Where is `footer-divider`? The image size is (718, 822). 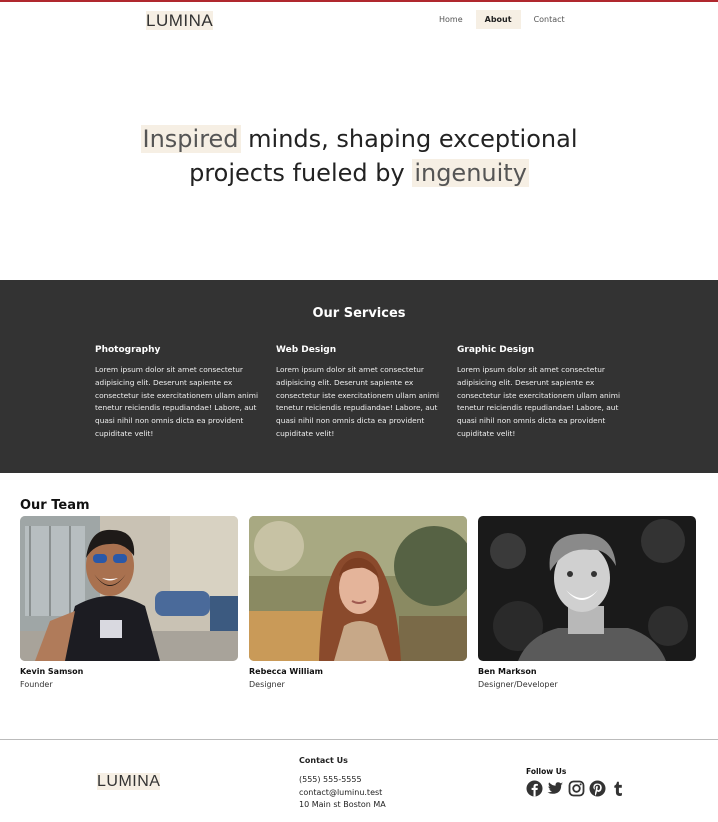 footer-divider is located at coordinates (359, 739).